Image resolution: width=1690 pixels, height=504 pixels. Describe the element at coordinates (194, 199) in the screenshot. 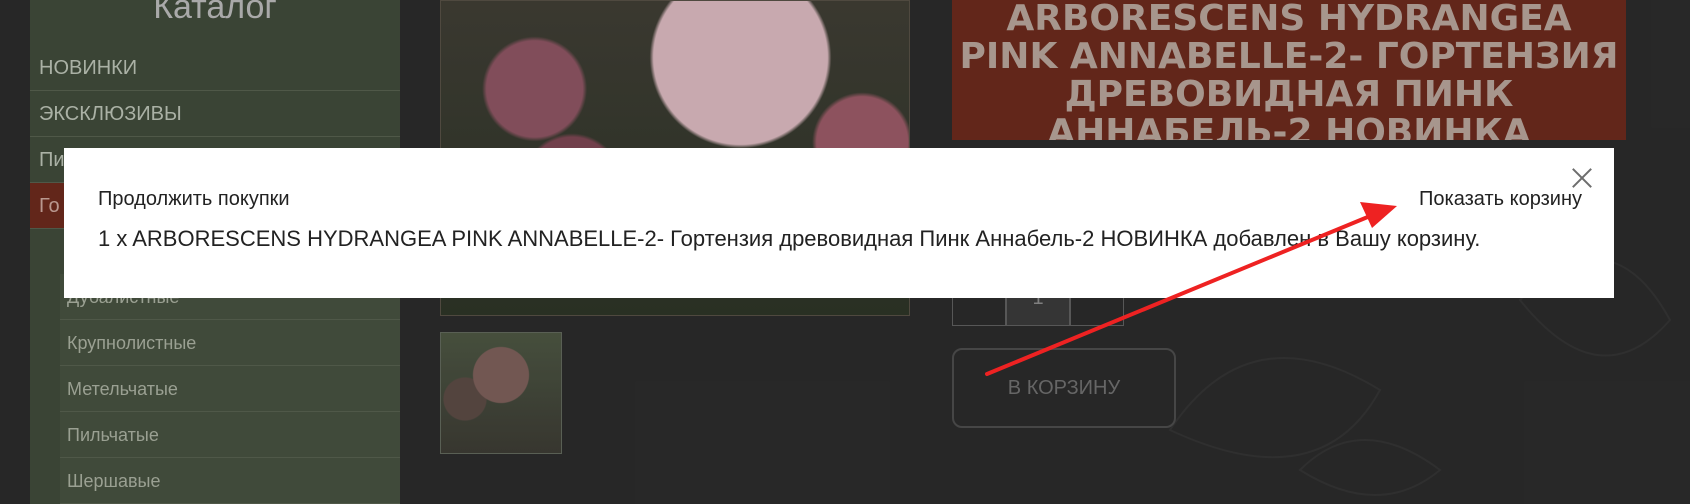

I see `continue-shopping-link: Продолжить покупки` at that location.